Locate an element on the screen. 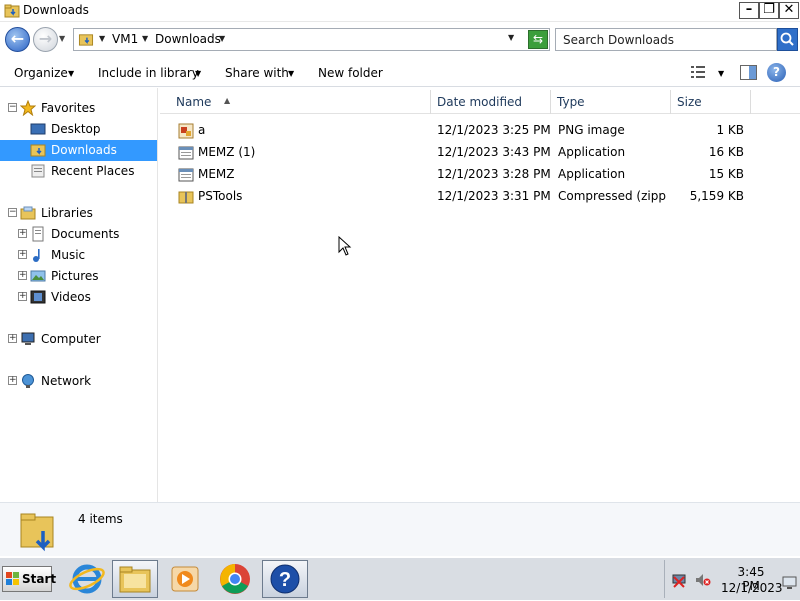 This screenshot has width=800, height=601. taskbar-media-player is located at coordinates (185, 579).